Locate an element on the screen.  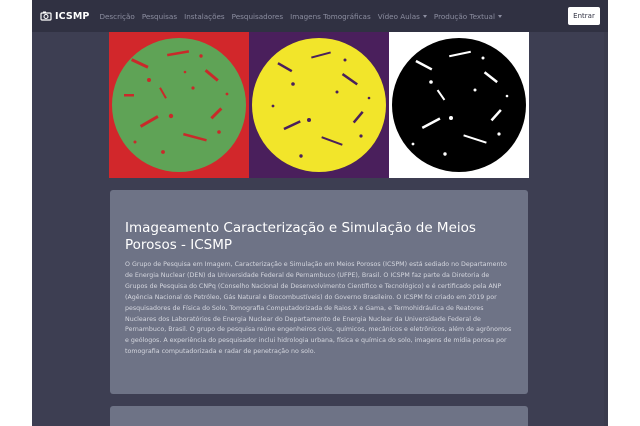
tomography-image-red-green is located at coordinates (179, 105).